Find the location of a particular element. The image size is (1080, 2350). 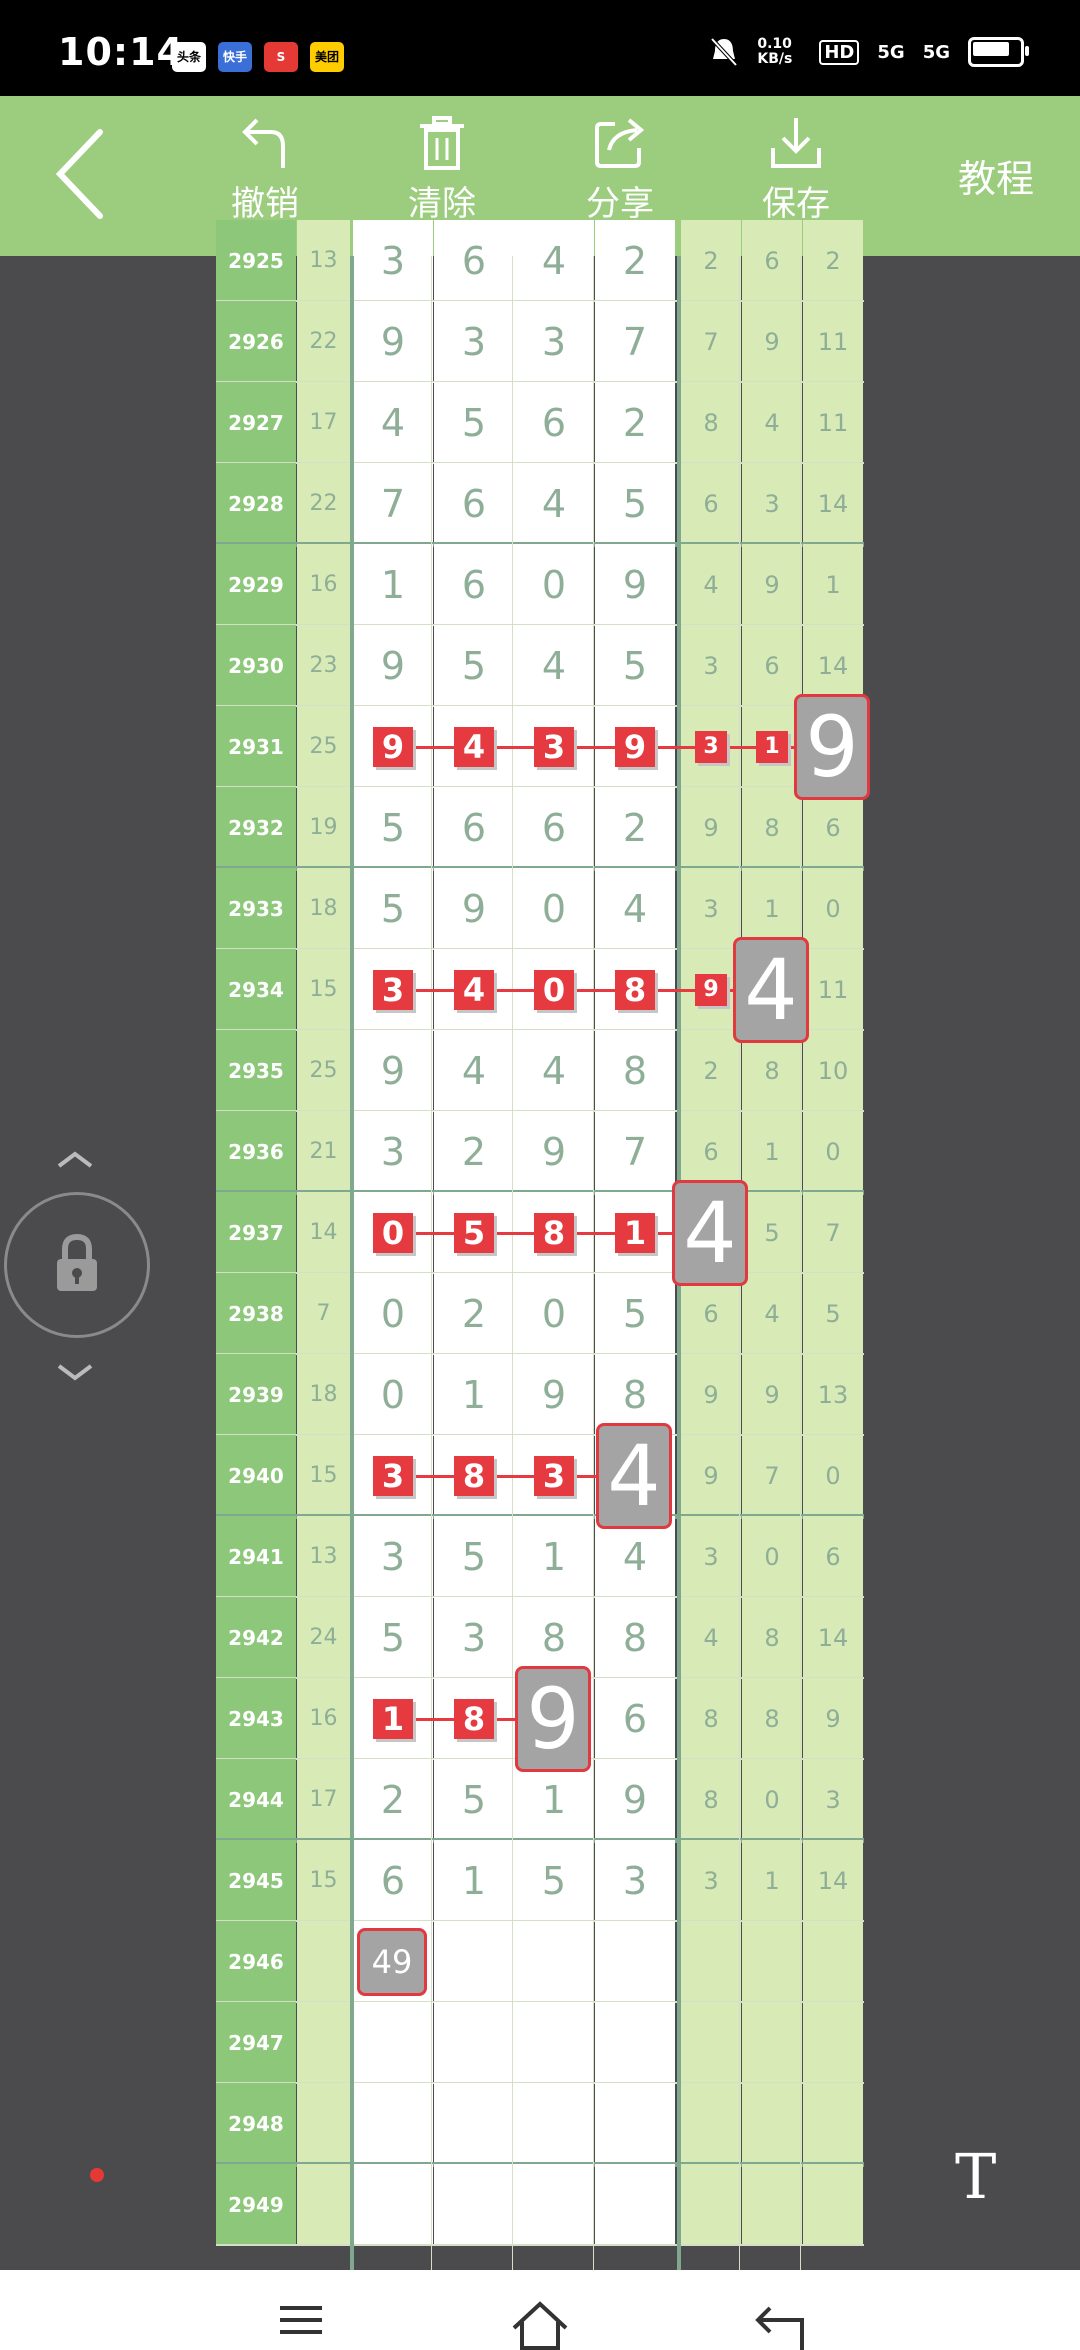

table-row: 2946 is located at coordinates (540, 1962).